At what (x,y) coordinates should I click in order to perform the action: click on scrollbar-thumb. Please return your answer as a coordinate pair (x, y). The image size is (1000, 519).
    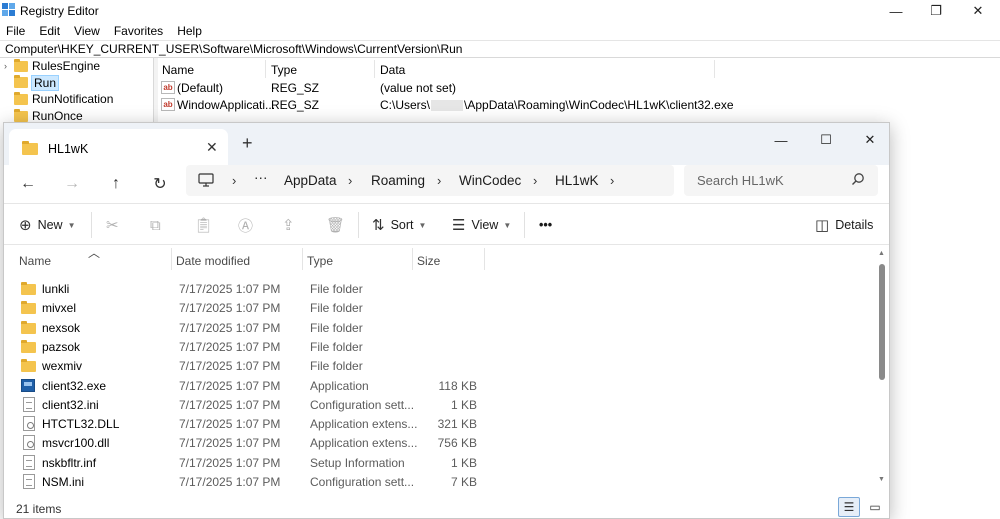
    Looking at the image, I should click on (882, 322).